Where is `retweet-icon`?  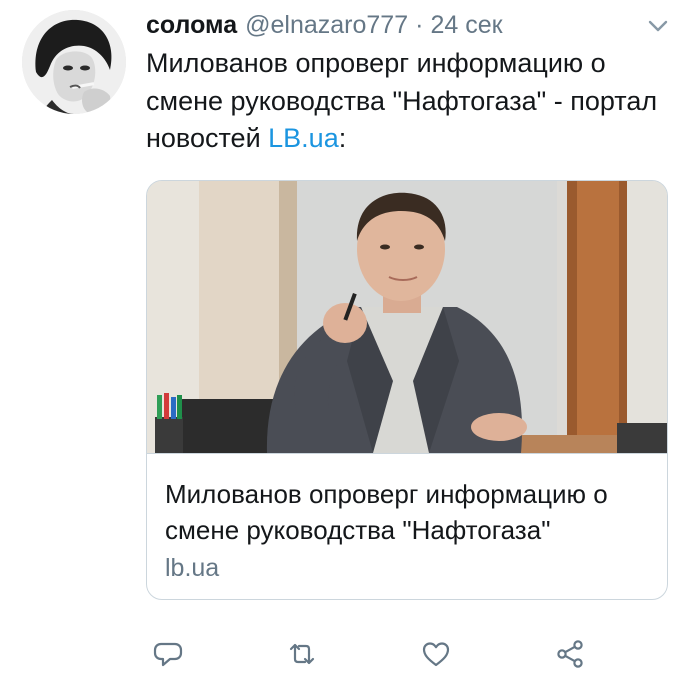
retweet-icon is located at coordinates (302, 654).